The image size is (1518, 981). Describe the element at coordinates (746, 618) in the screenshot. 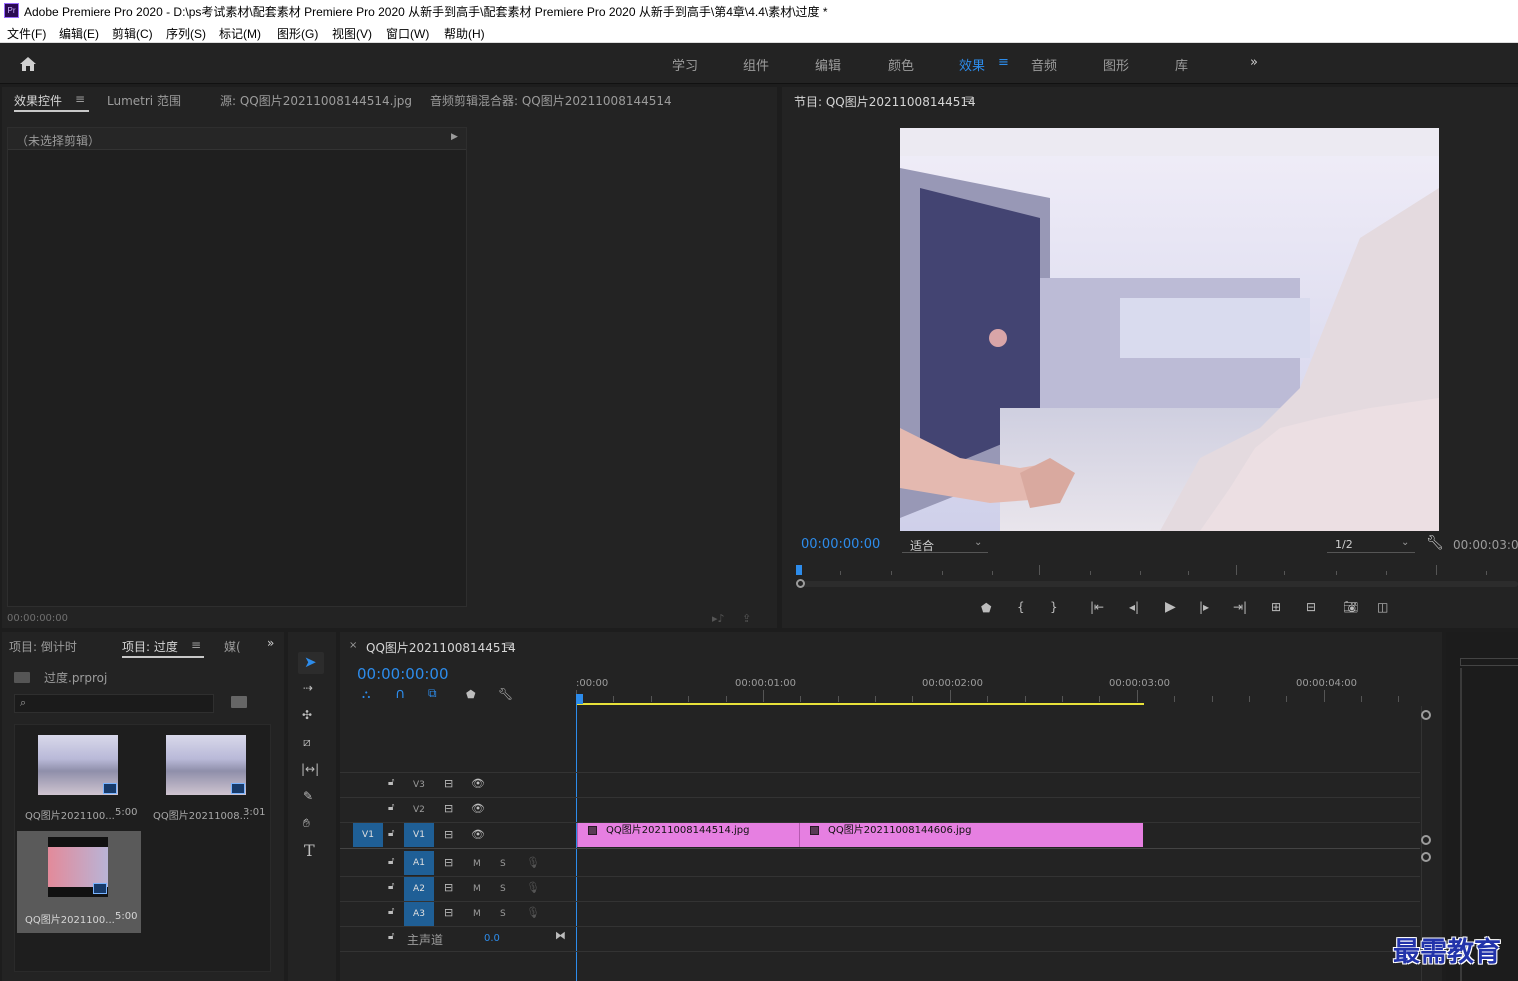

I see `export-icon: ⇪` at that location.